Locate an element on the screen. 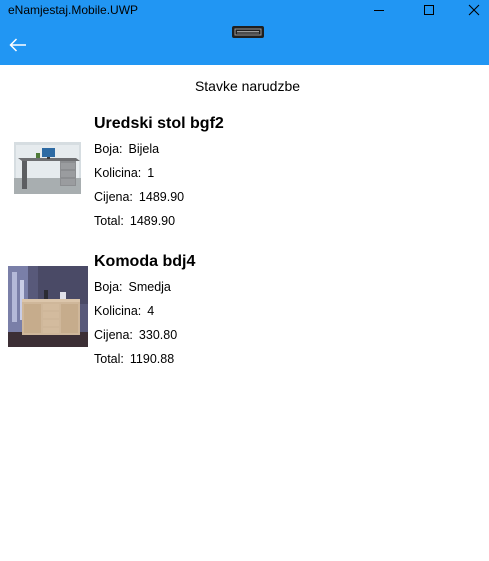 The image size is (489, 561). item-quantity: Kolicina: 1 is located at coordinates (124, 173).